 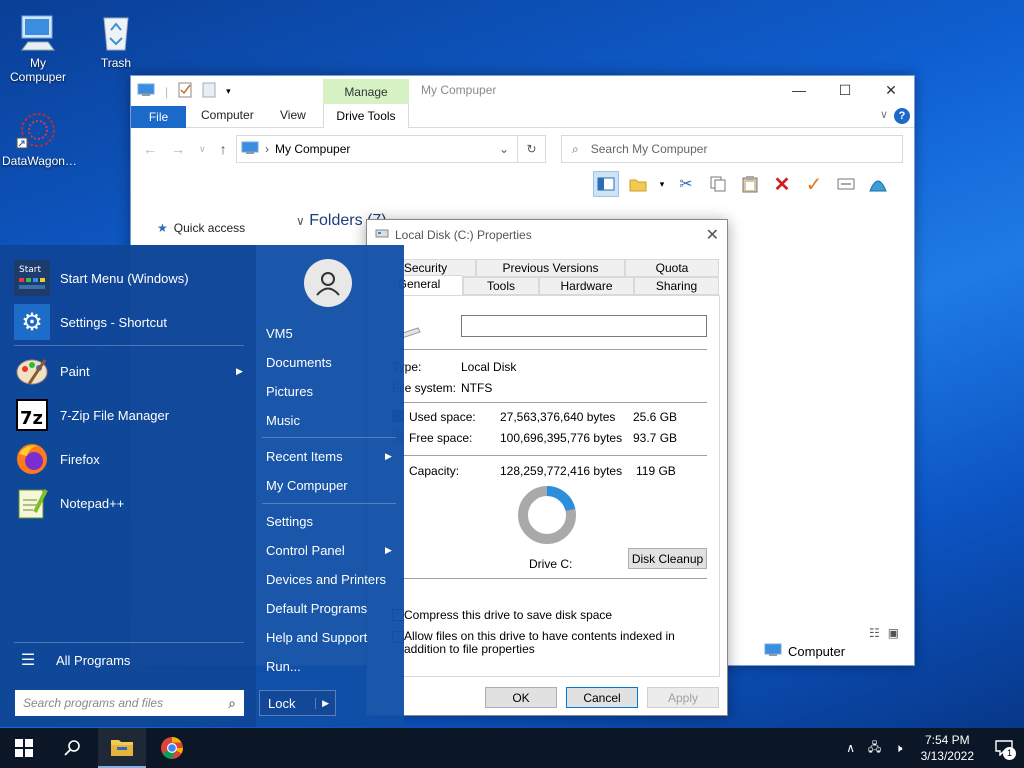 What do you see at coordinates (38, 32) in the screenshot?
I see `computer-icon` at bounding box center [38, 32].